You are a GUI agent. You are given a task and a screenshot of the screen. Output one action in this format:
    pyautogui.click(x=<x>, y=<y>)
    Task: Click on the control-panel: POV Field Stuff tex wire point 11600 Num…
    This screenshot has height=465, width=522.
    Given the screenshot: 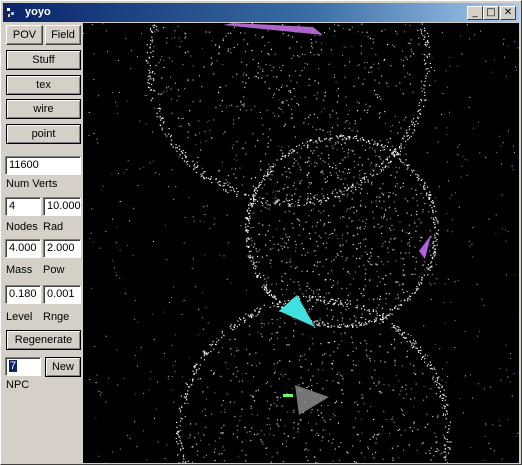 What is the action you would take?
    pyautogui.click(x=43, y=243)
    